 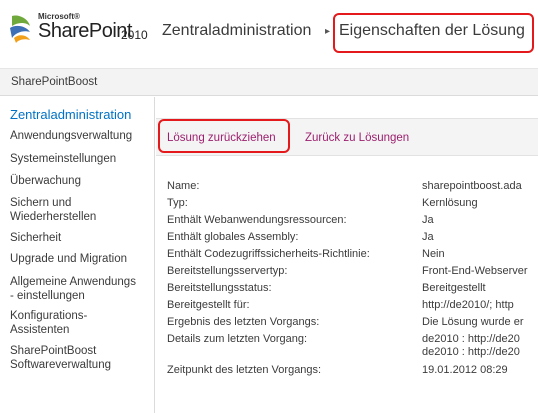 I want to click on leftnav-item-anwendungsverwaltung: Anwendungsverwaltung, so click(x=71, y=136).